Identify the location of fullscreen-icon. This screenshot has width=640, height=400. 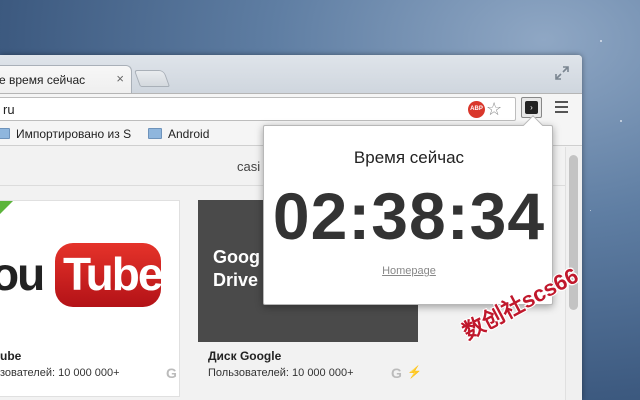
(562, 73).